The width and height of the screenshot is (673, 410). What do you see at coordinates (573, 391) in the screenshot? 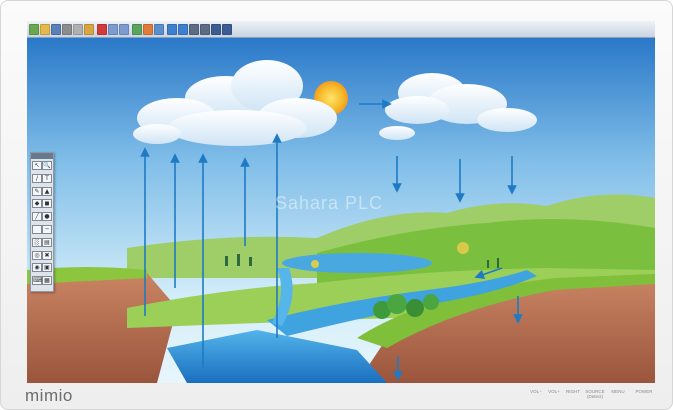
I see `right-button: RIGHT` at bounding box center [573, 391].